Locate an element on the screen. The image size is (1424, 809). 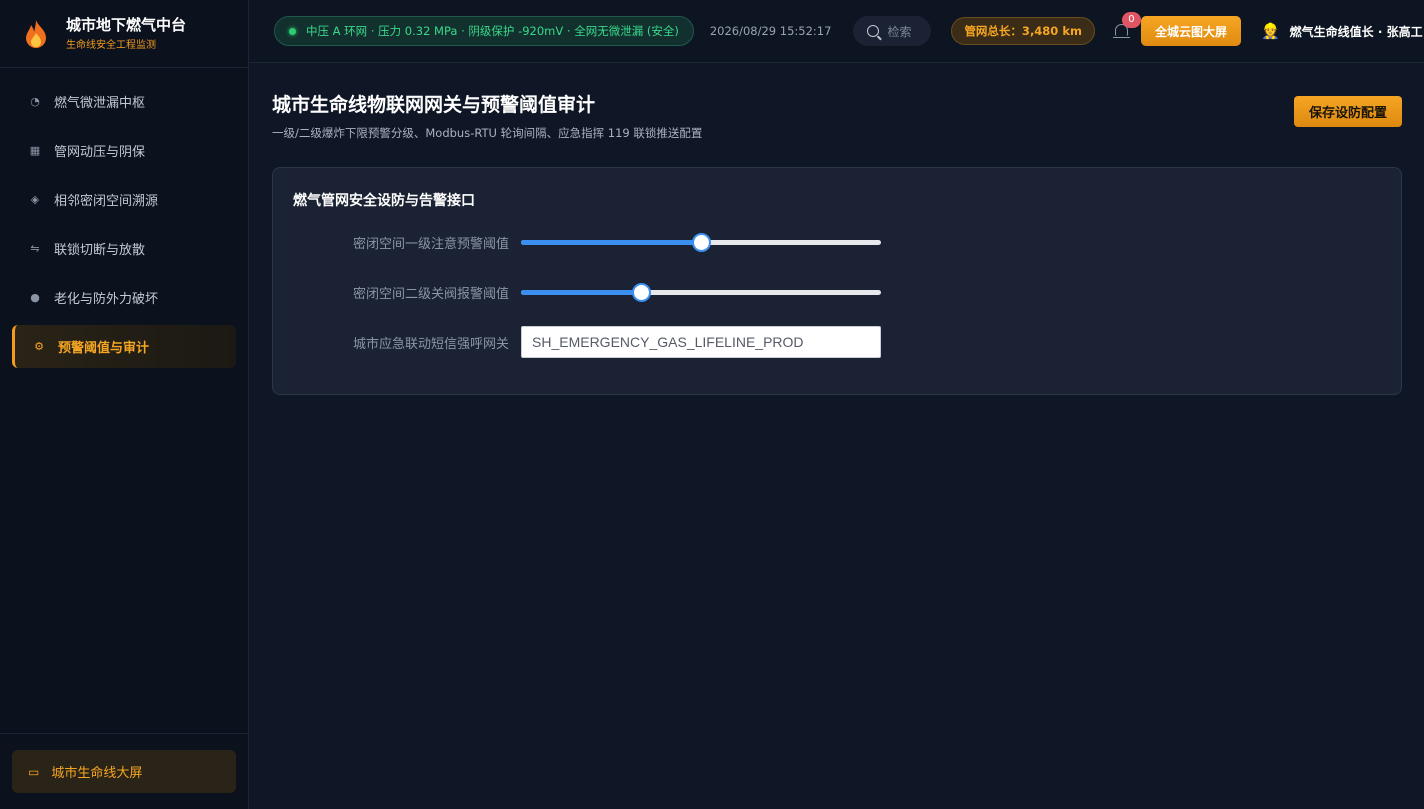
user-menu: 👷 燃气生命线值长 · 张高工 is located at coordinates (1342, 31).